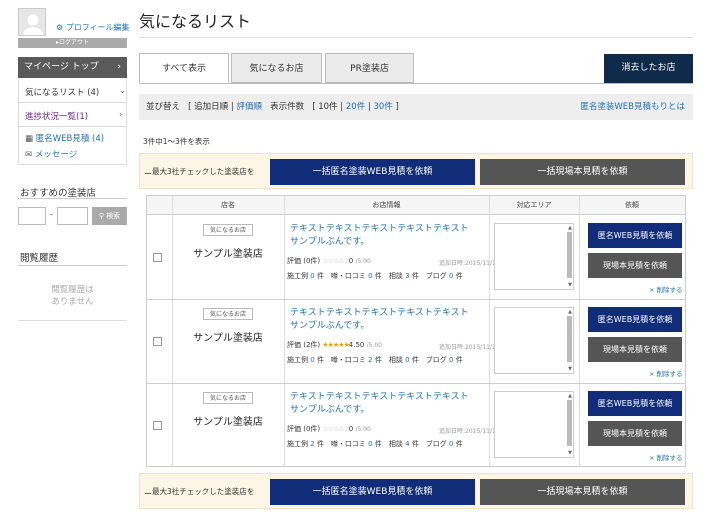 This screenshot has width=710, height=525. I want to click on star-rating-icon: ★★★★★, so click(335, 345).